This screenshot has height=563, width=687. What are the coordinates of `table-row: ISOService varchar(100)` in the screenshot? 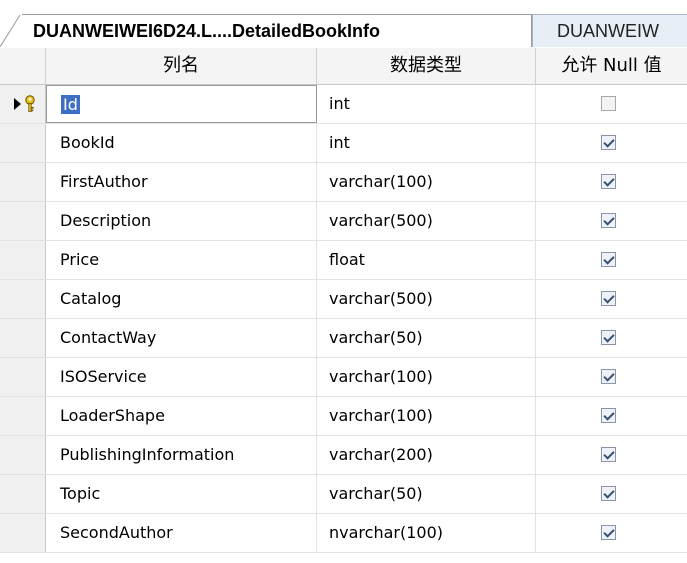 It's located at (343, 377).